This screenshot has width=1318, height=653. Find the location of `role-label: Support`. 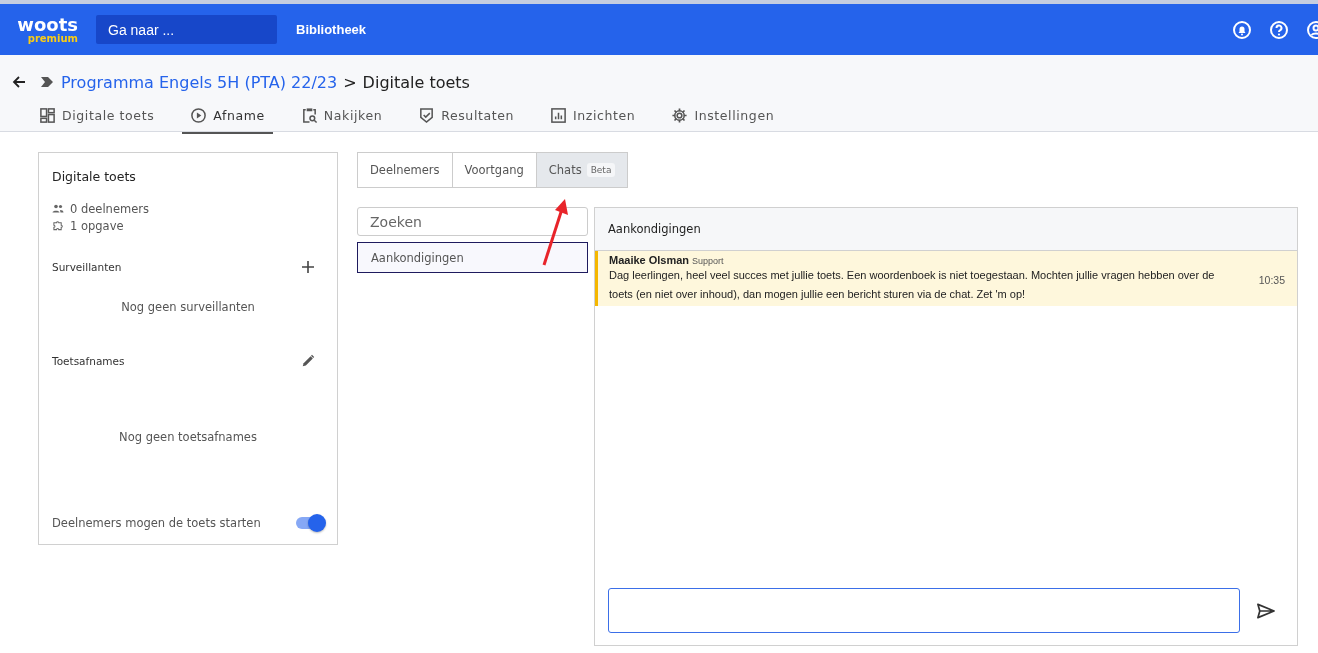

role-label: Support is located at coordinates (708, 261).